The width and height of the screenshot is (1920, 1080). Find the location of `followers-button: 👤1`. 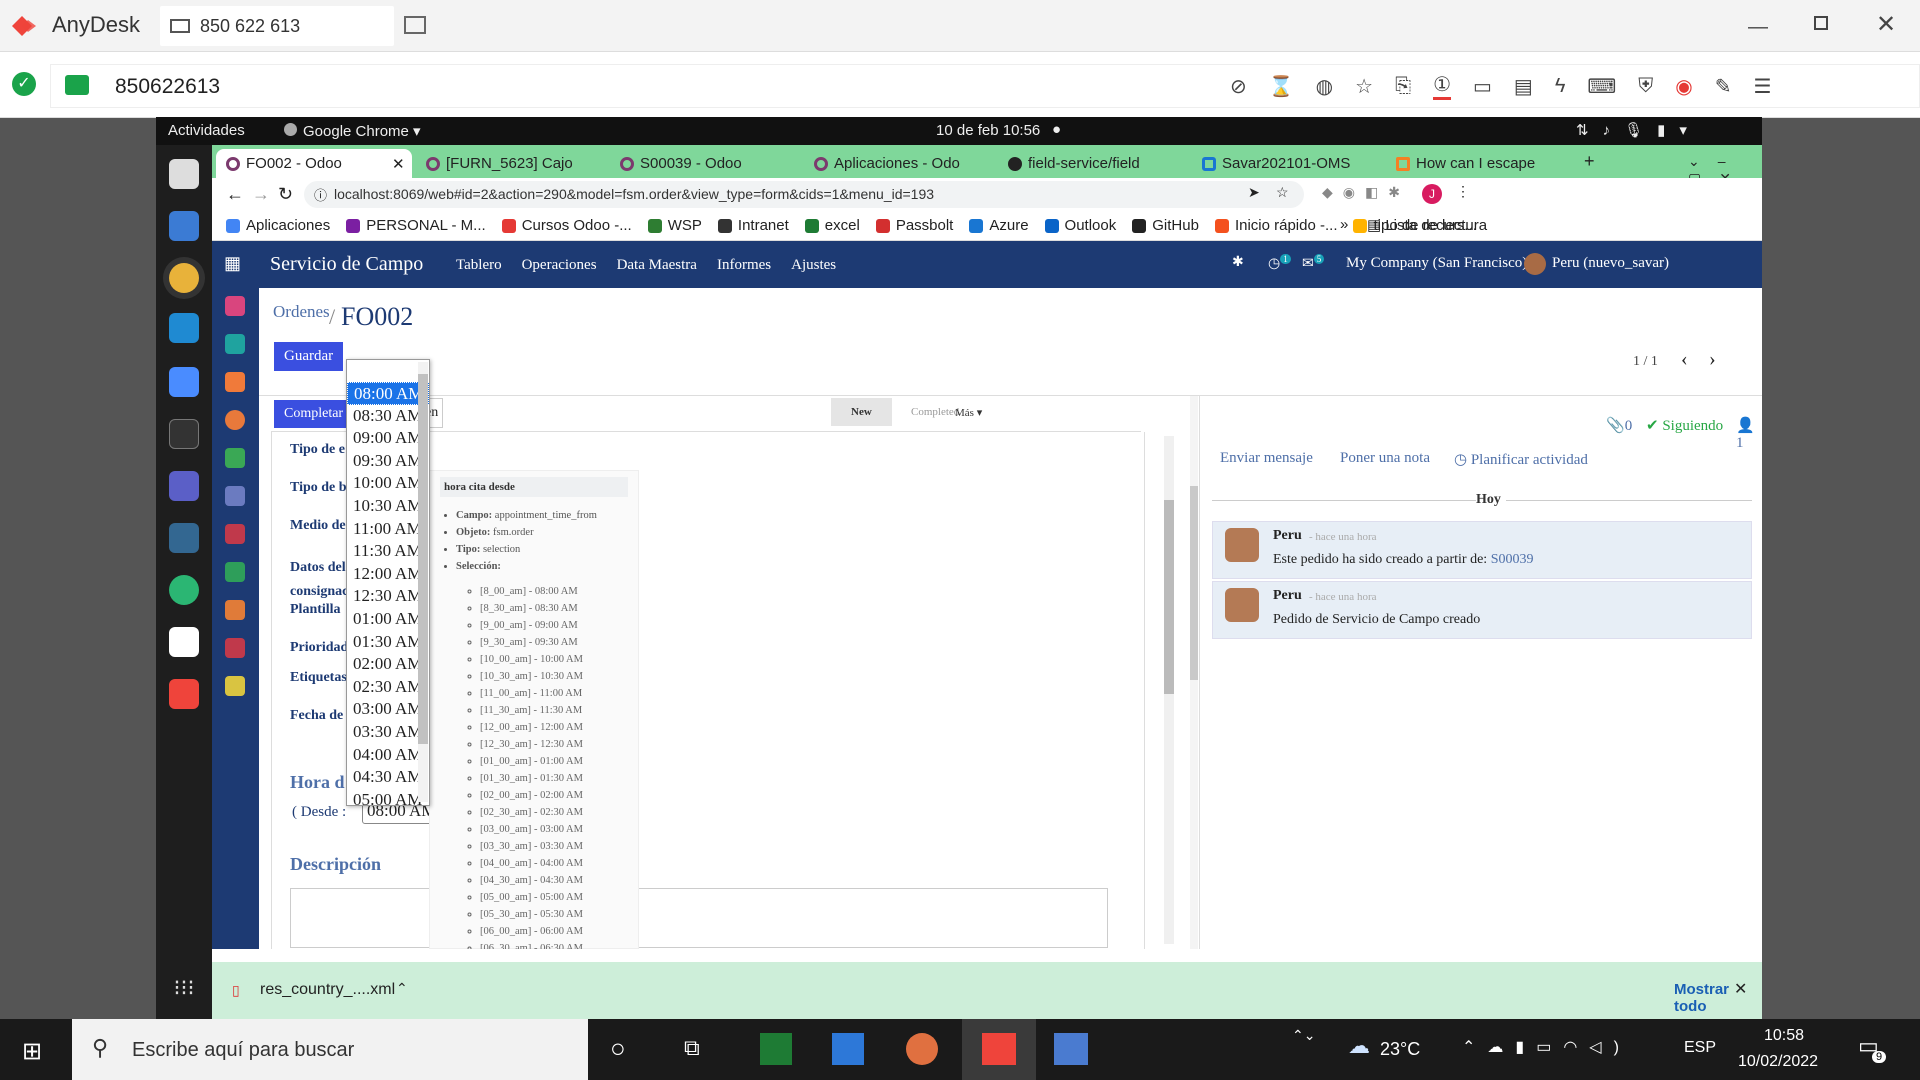

followers-button: 👤1 is located at coordinates (1749, 434).